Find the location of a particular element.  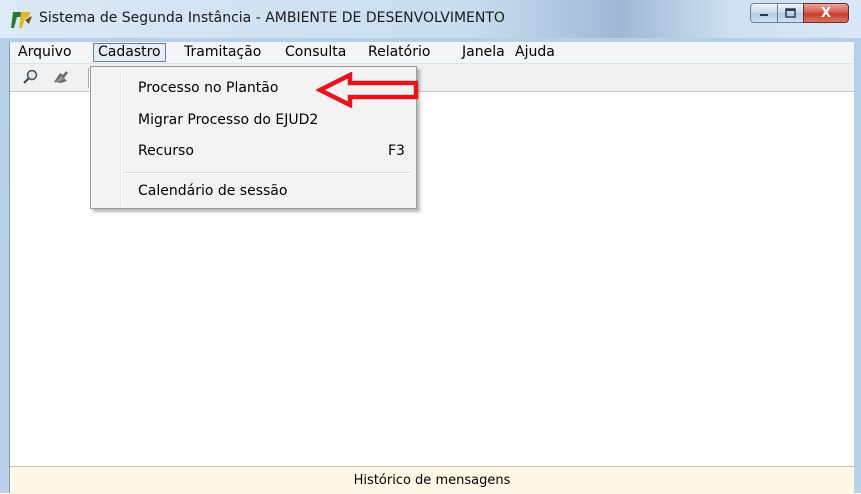

menu-item-recurso: Recurso F3 is located at coordinates (253, 151).